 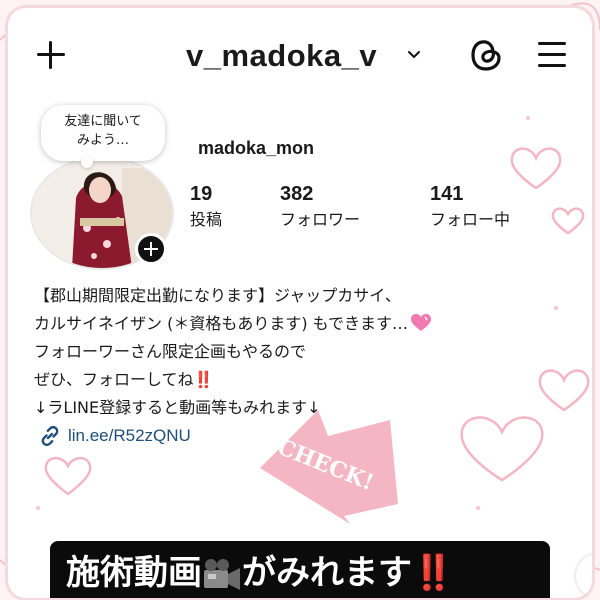 I want to click on bio-line-1: 【郡山期間限定出勤になります】ジャップカサイ、, so click(x=217, y=295).